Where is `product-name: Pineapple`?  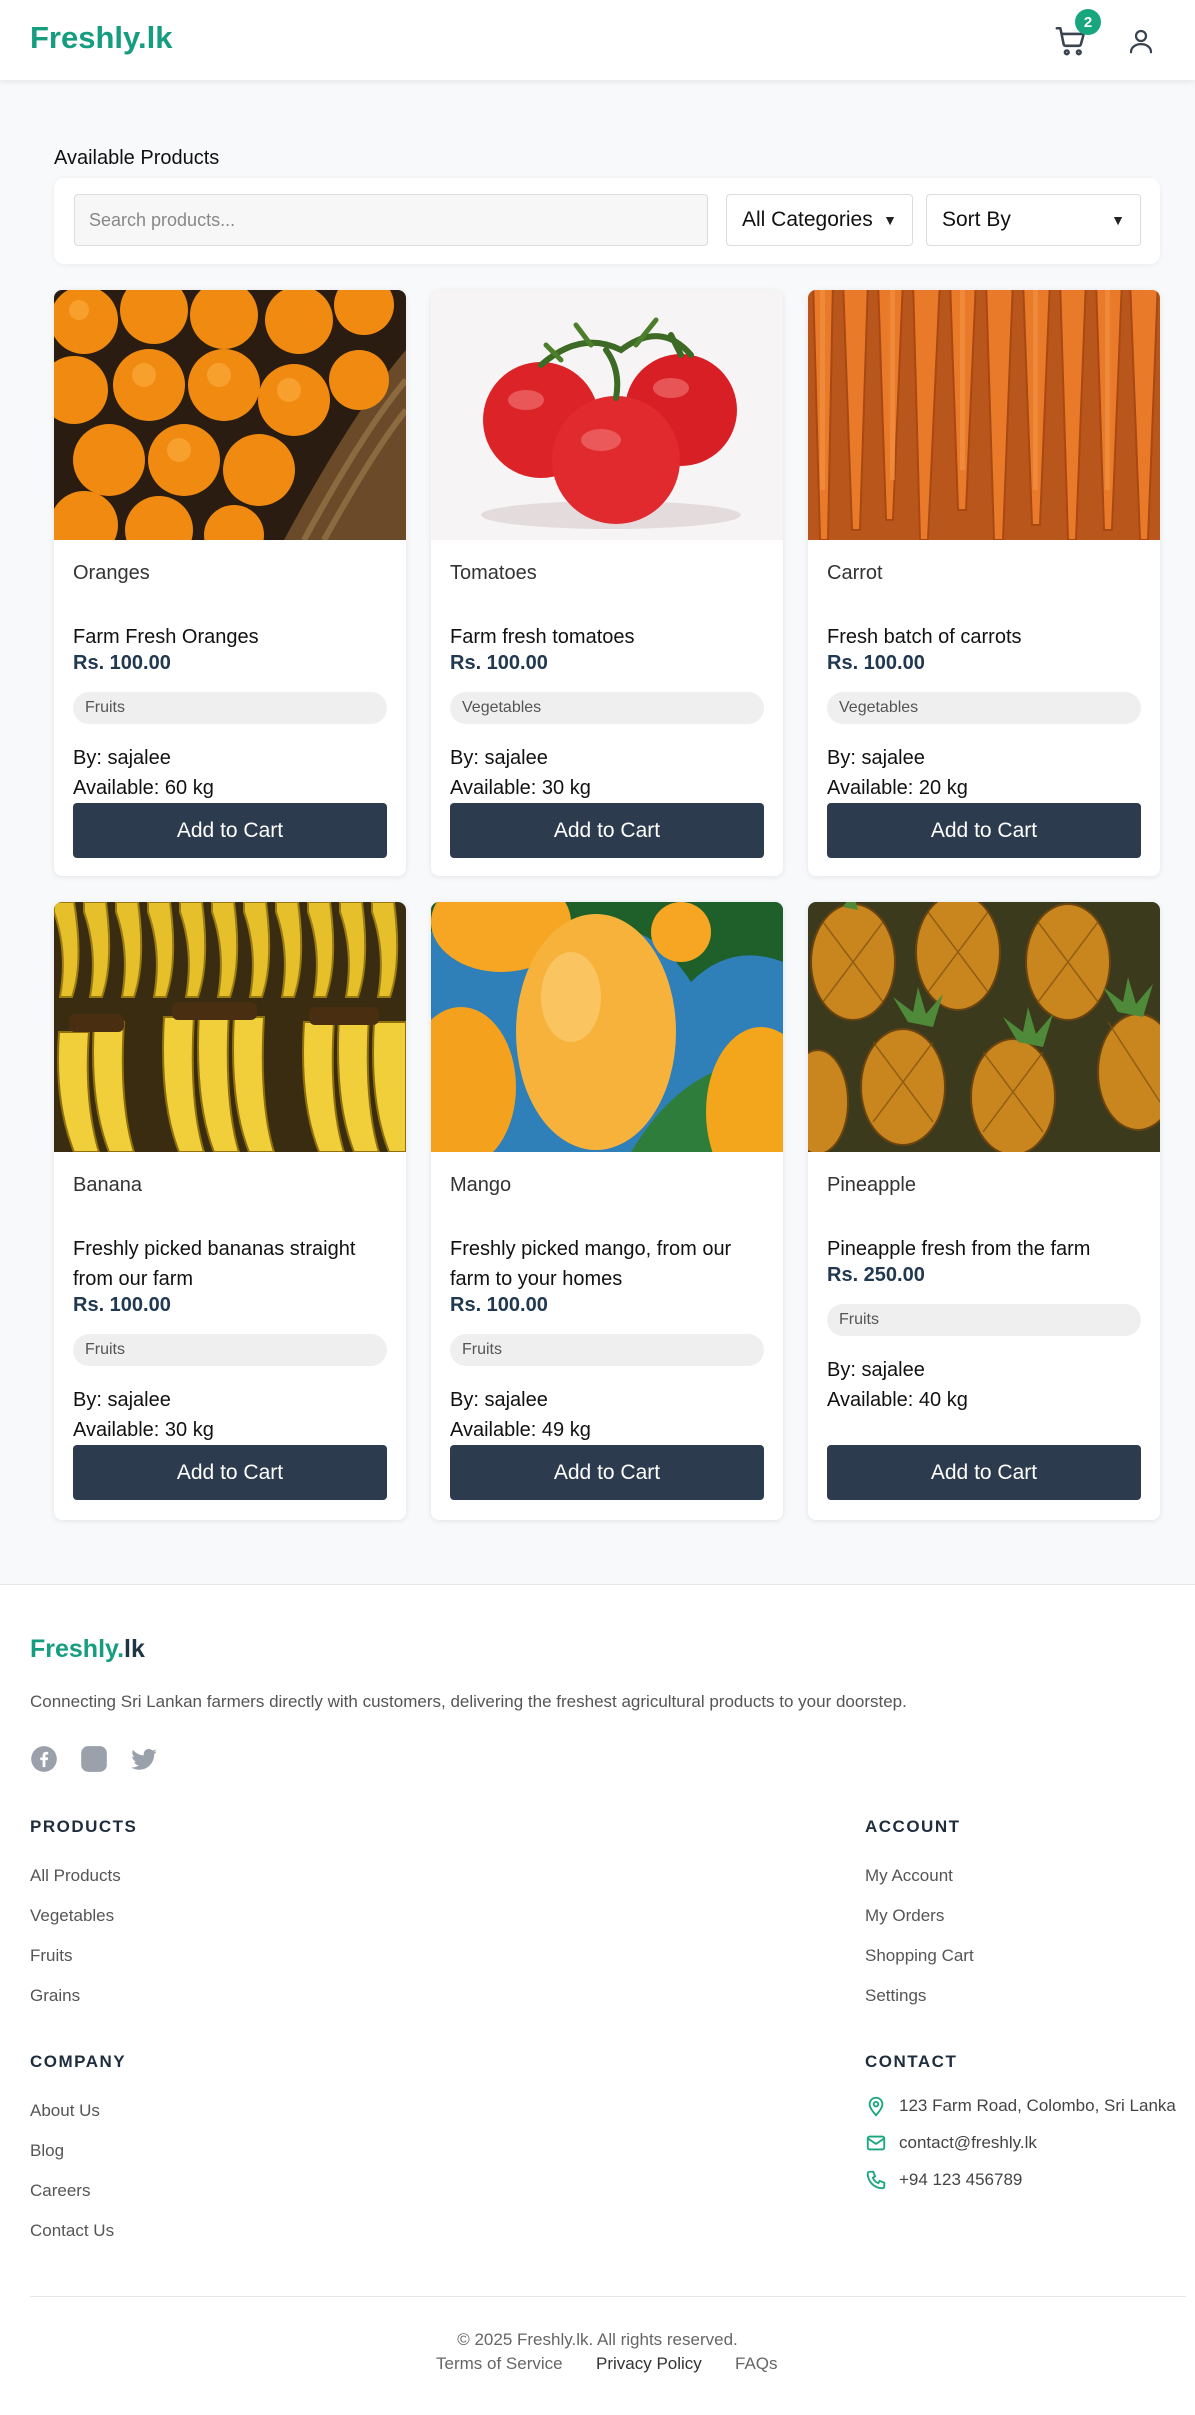 product-name: Pineapple is located at coordinates (871, 1185).